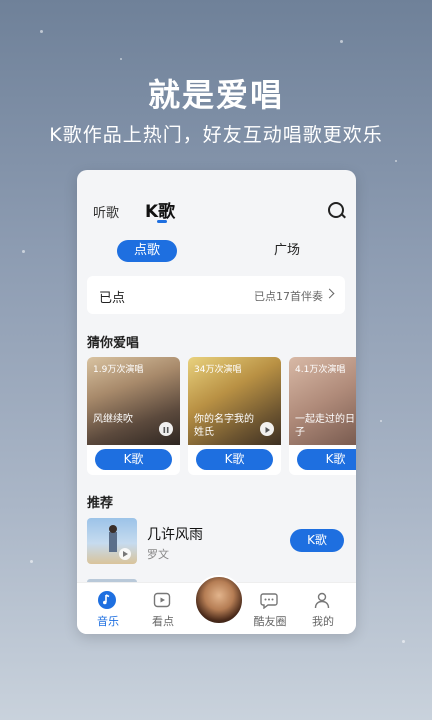  What do you see at coordinates (113, 343) in the screenshot?
I see `section-title-guess: 猜你爱唱` at bounding box center [113, 343].